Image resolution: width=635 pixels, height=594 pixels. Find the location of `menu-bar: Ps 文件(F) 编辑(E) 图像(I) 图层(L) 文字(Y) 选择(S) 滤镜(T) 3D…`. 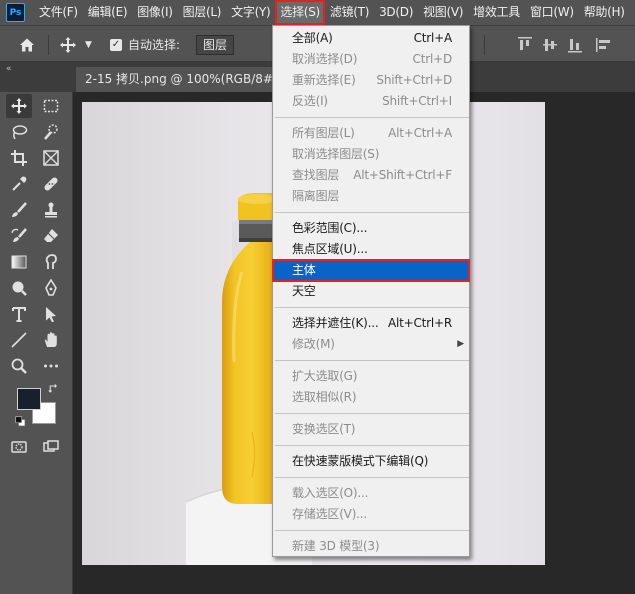

menu-bar: Ps 文件(F) 编辑(E) 图像(I) 图层(L) 文字(Y) 选择(S) 滤镜(T) 3D… is located at coordinates (317, 12).